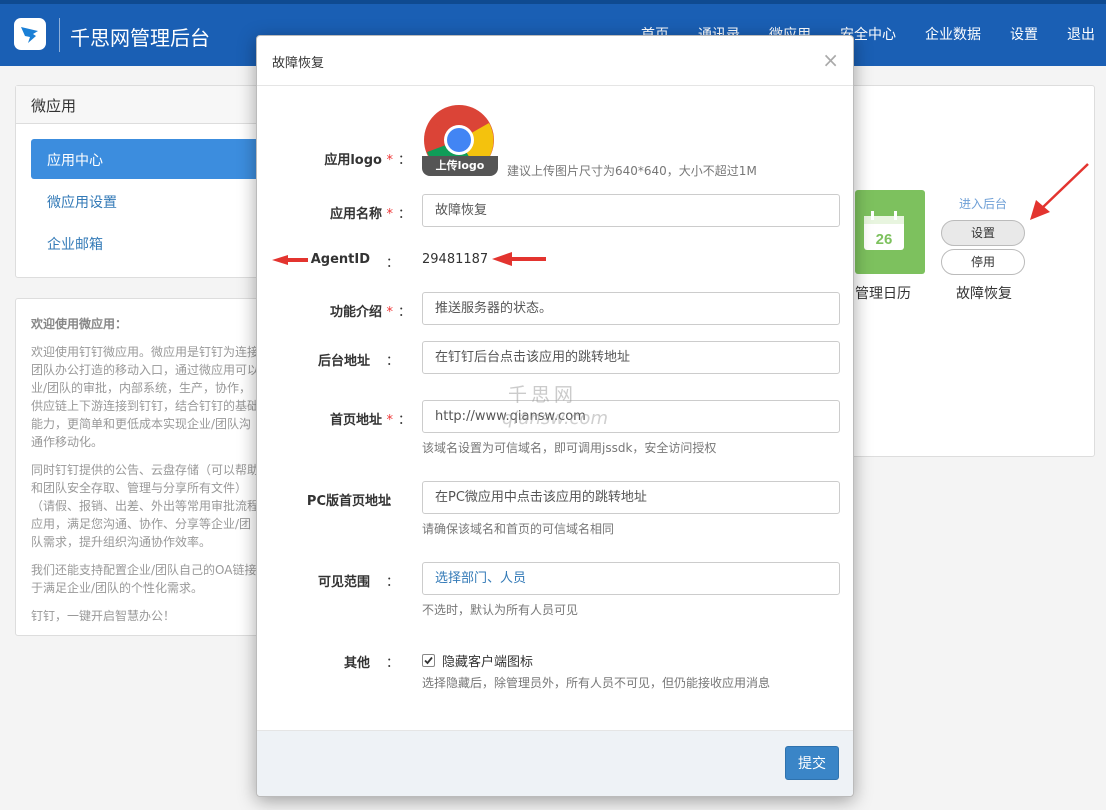 The image size is (1106, 810). Describe the element at coordinates (884, 239) in the screenshot. I see `calendar-day: 26` at that location.